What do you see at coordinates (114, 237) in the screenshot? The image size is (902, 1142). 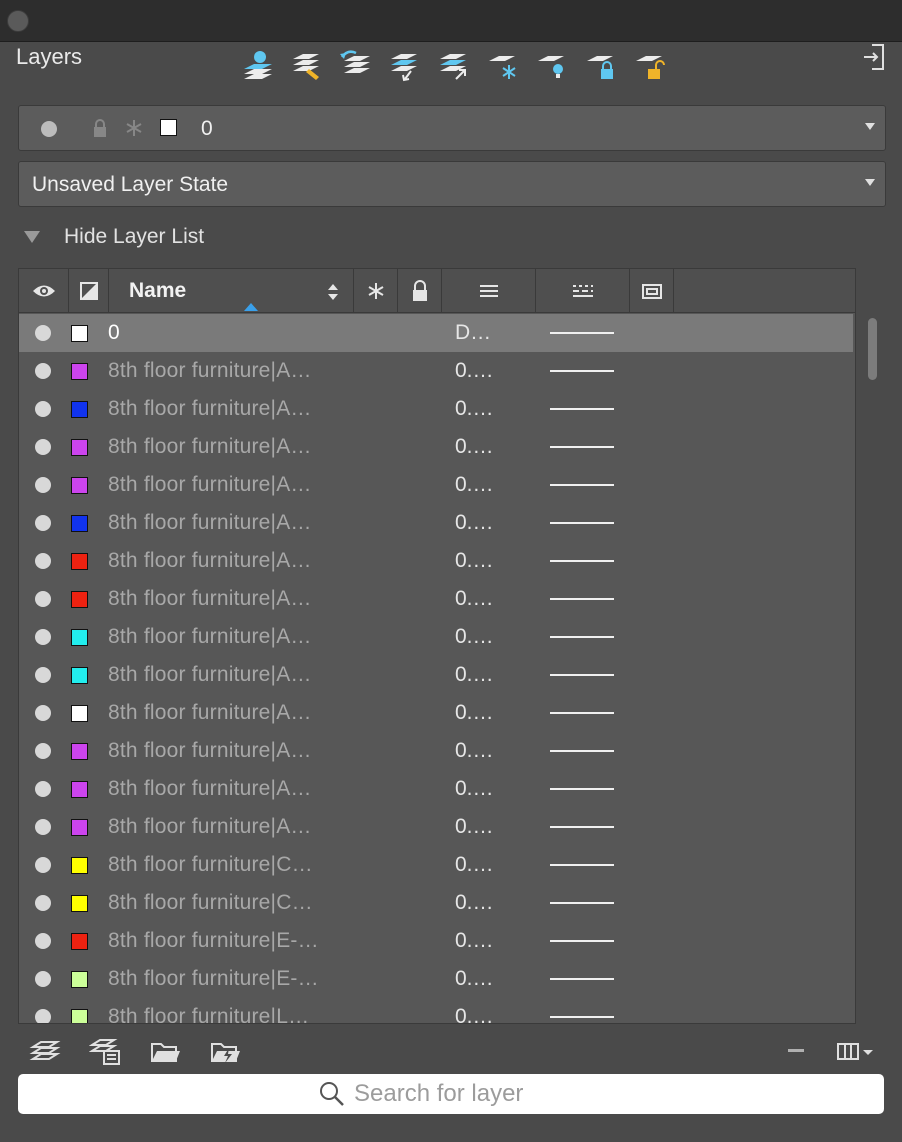 I see `hide-layer-list-toggle: Hide Layer List` at bounding box center [114, 237].